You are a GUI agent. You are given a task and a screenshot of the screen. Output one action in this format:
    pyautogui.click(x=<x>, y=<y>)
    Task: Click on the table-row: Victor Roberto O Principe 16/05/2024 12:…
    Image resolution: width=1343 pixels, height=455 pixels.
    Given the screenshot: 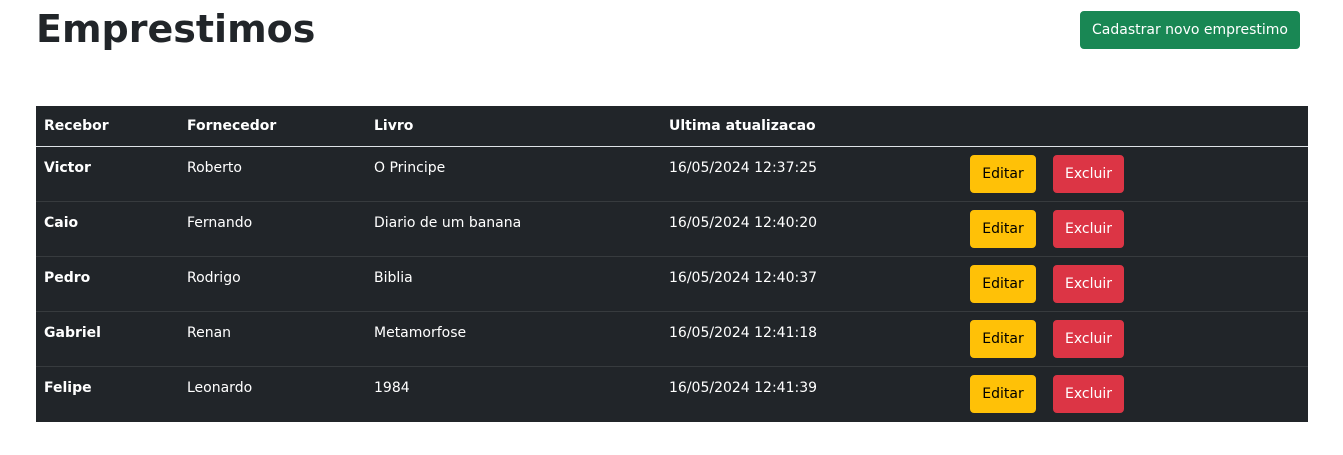 What is the action you would take?
    pyautogui.click(x=672, y=173)
    